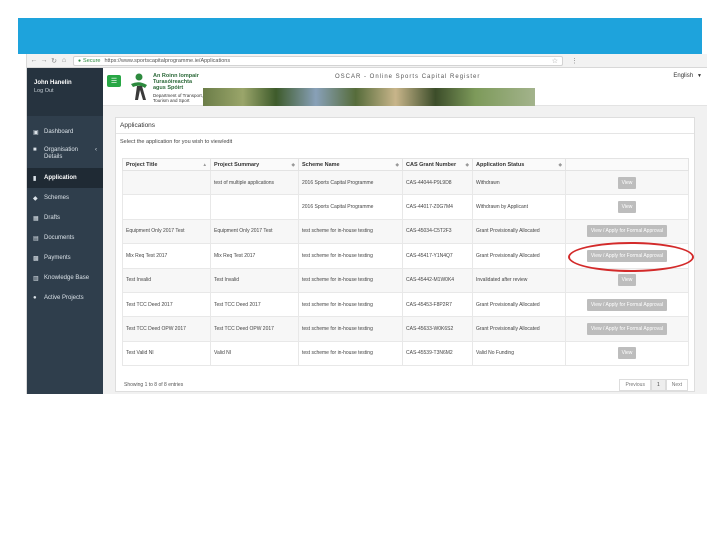 This screenshot has height=540, width=720. Describe the element at coordinates (676, 385) in the screenshot. I see `next-page-button: Next` at that location.